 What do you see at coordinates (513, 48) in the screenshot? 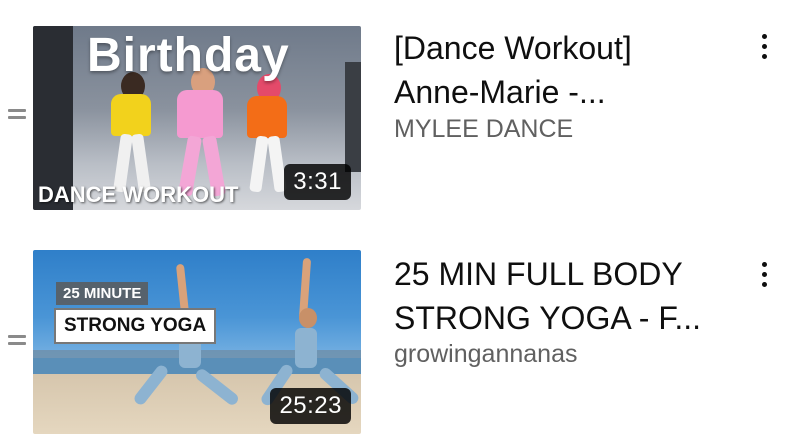
I see `video-title-line: [Dance Workout]` at bounding box center [513, 48].